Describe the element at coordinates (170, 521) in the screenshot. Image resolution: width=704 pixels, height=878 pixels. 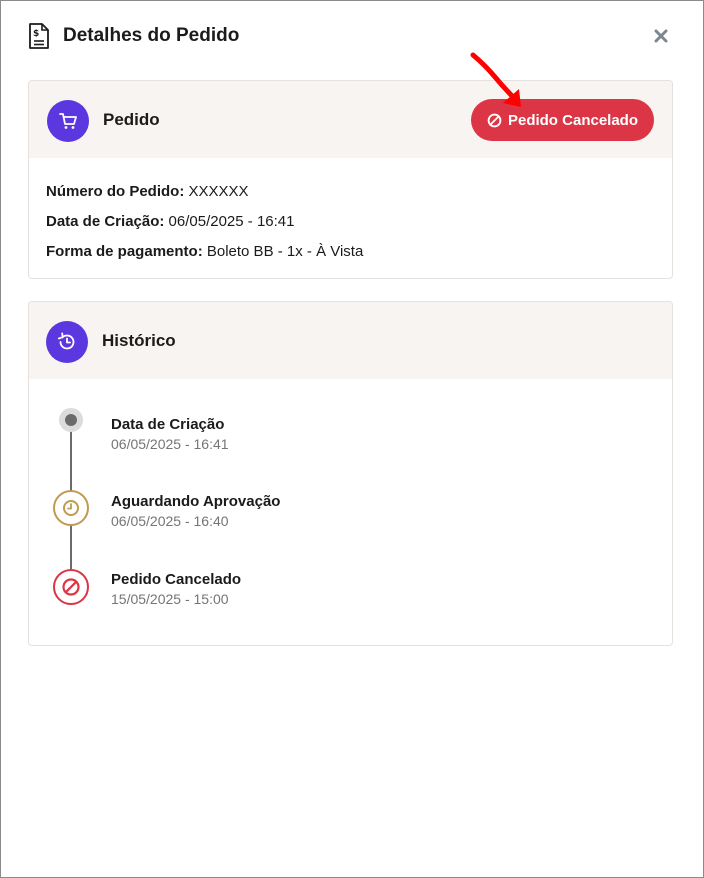
I see `timeline-event-date: 06/05/2025 - 16:40` at that location.